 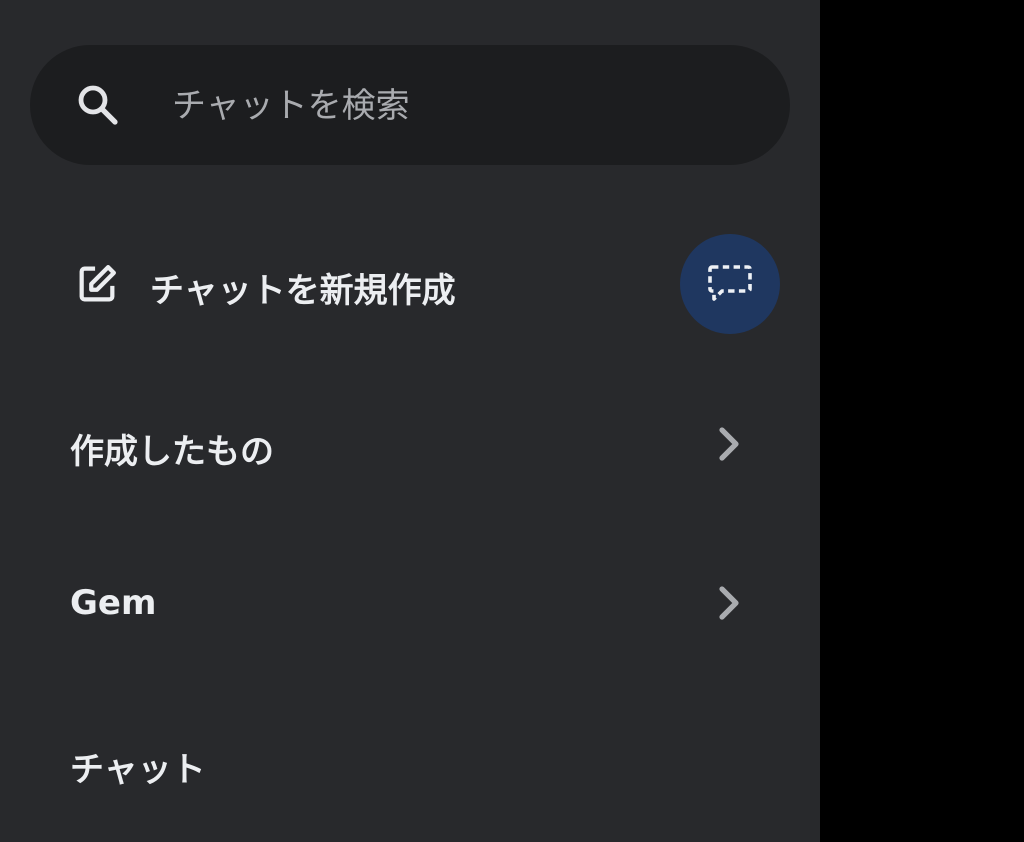 I want to click on temporary-chat-icon, so click(x=730, y=283).